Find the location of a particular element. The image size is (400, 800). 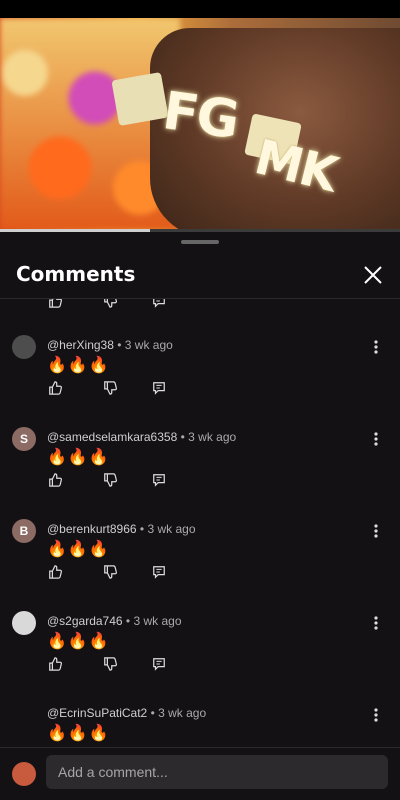

avatar: B is located at coordinates (24, 531).